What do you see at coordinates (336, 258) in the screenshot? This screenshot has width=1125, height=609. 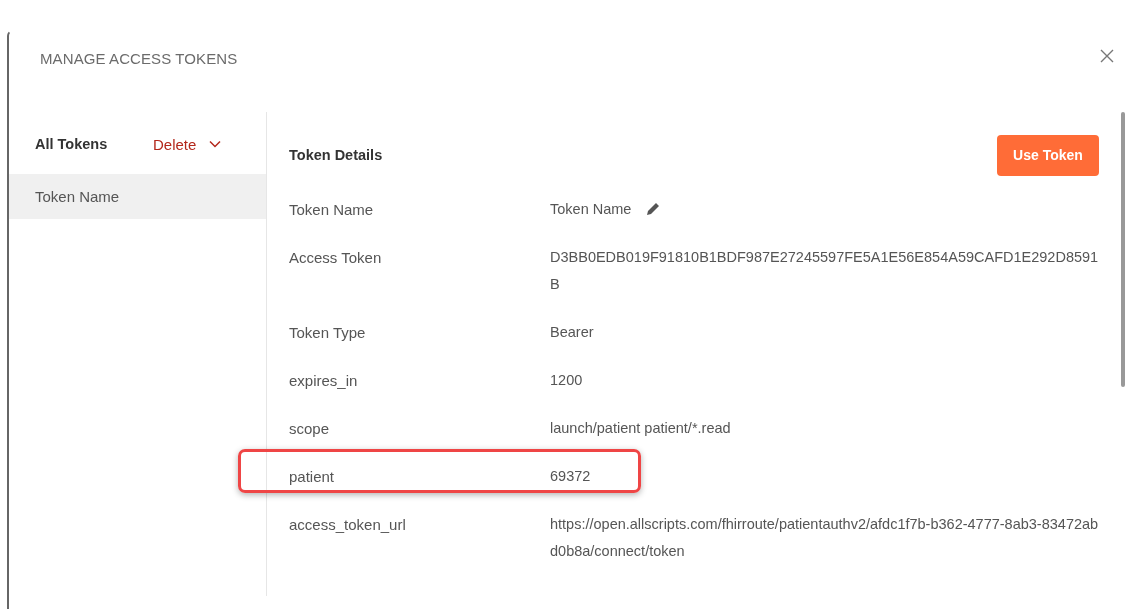 I see `field-label: Access Token` at bounding box center [336, 258].